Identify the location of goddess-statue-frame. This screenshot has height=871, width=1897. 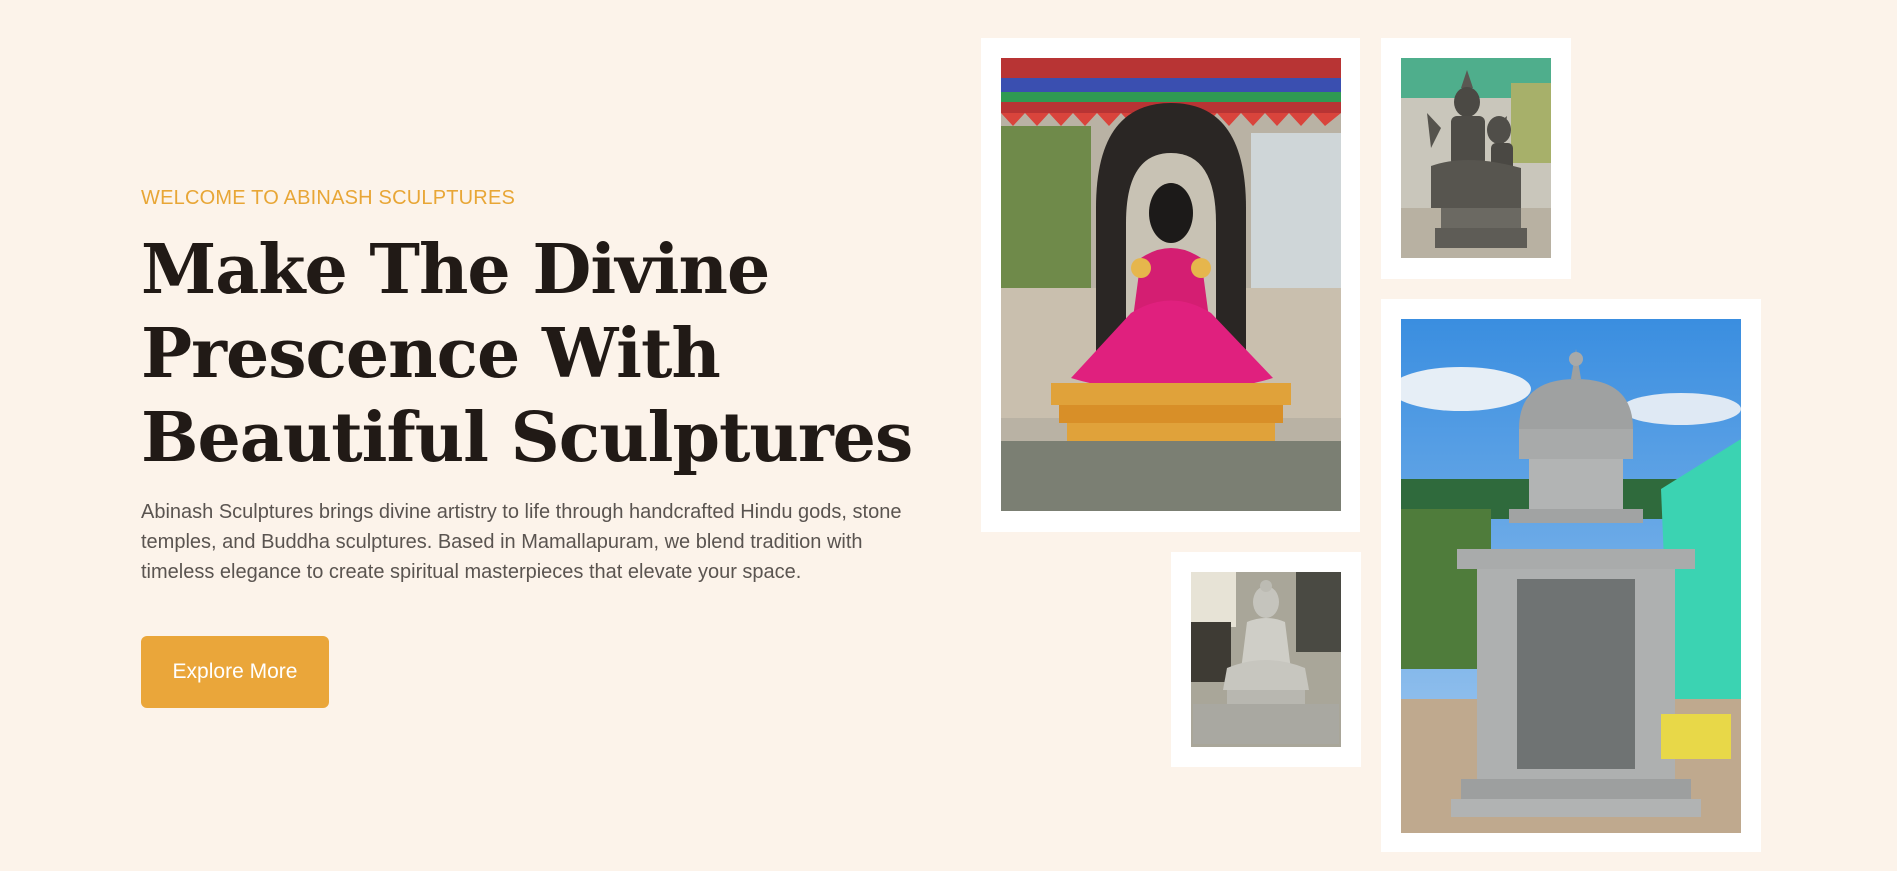
(1170, 285).